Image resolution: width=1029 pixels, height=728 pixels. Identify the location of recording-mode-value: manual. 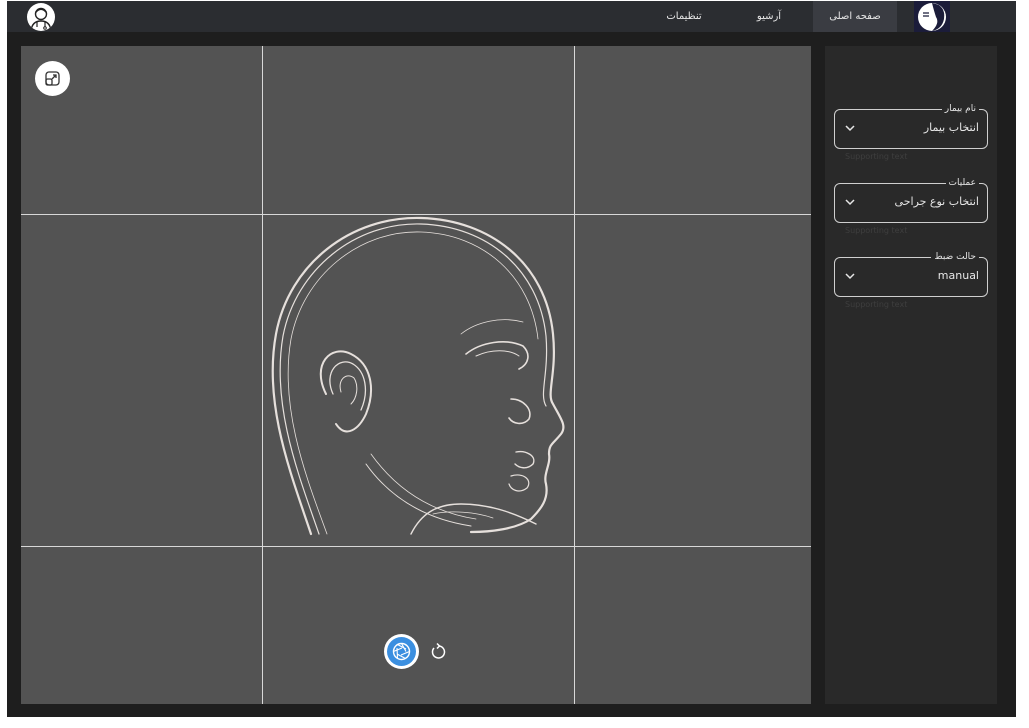
(958, 275).